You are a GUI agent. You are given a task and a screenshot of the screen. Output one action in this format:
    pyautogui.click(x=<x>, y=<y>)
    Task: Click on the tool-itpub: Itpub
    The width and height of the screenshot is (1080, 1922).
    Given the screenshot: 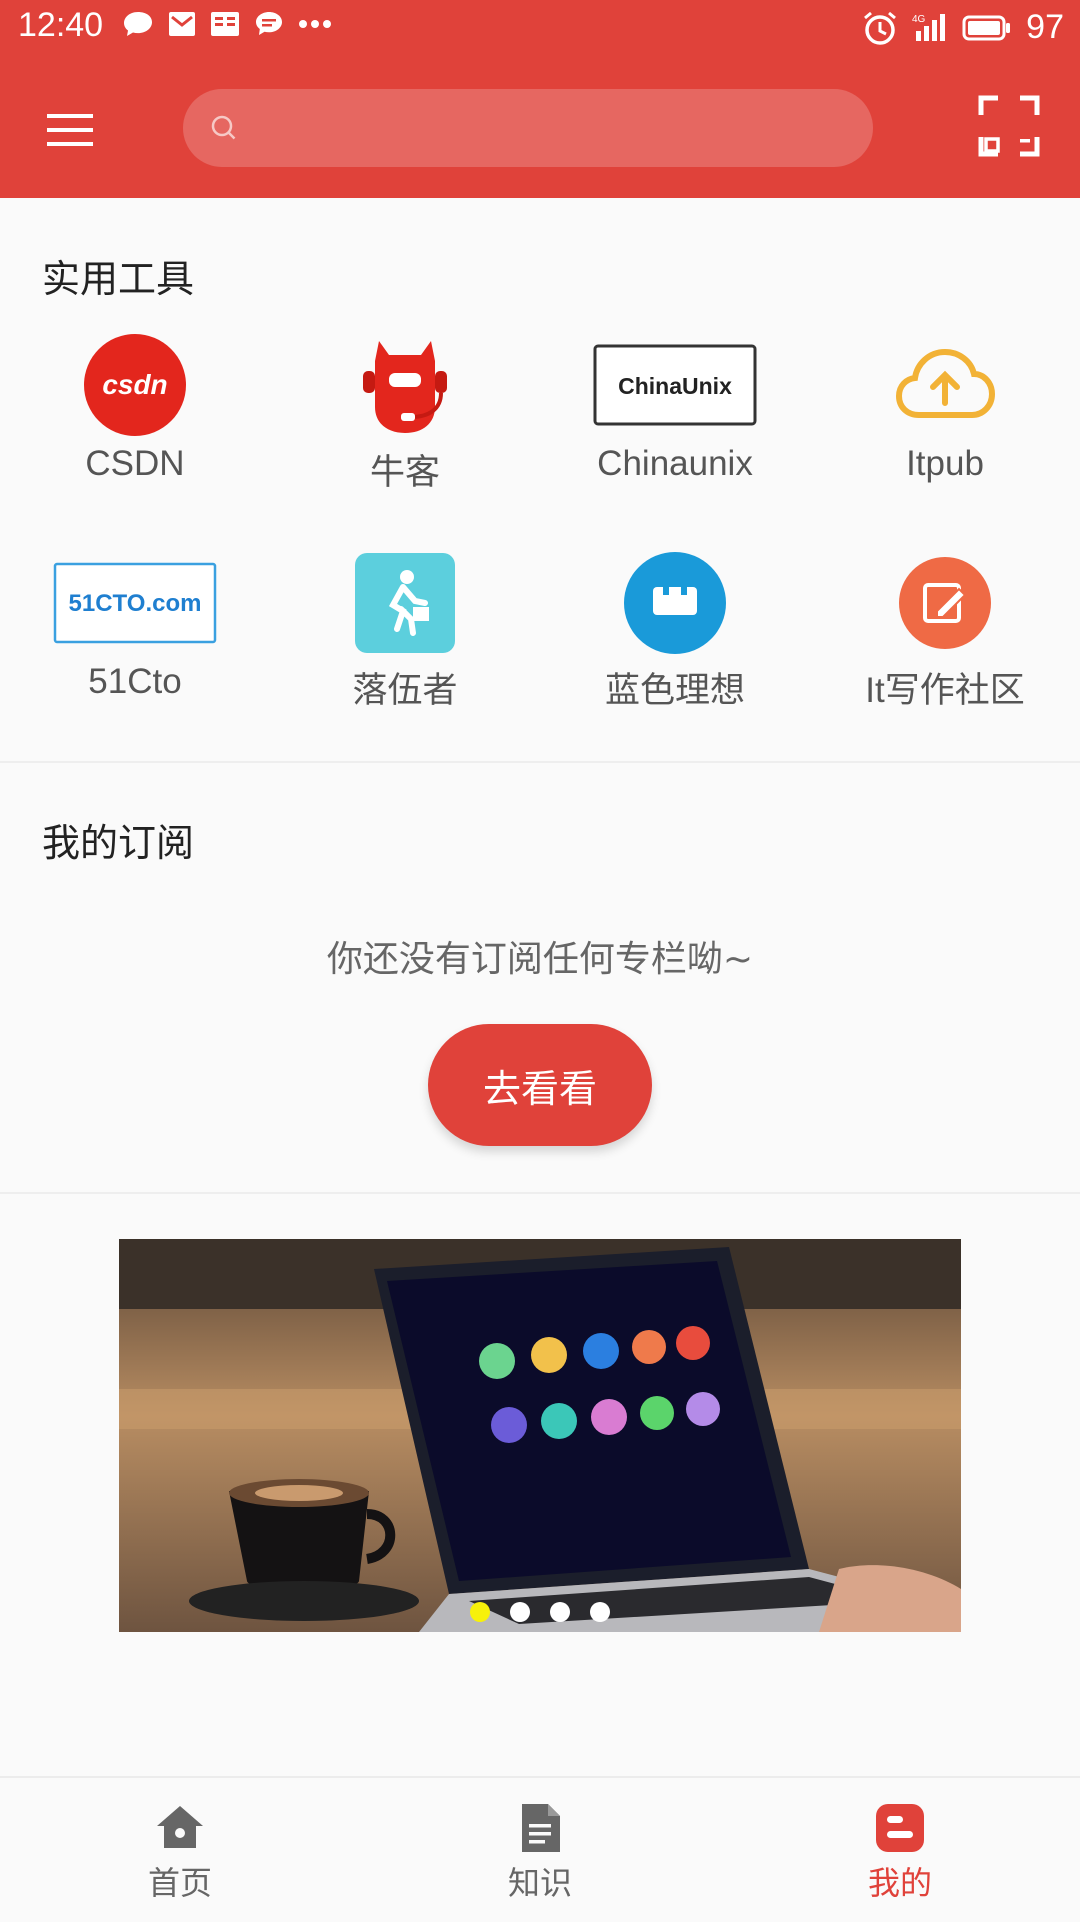 What is the action you would take?
    pyautogui.click(x=945, y=425)
    